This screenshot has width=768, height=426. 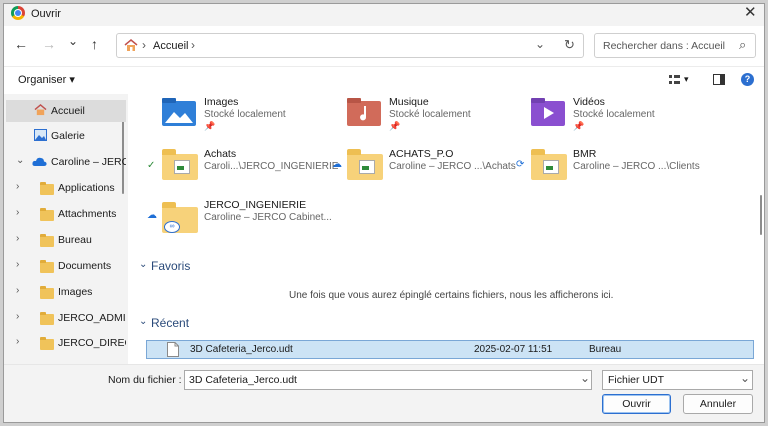 What do you see at coordinates (66, 162) in the screenshot?
I see `sidebar-item-onedrive: ⌄ Caroline – JERCO` at bounding box center [66, 162].